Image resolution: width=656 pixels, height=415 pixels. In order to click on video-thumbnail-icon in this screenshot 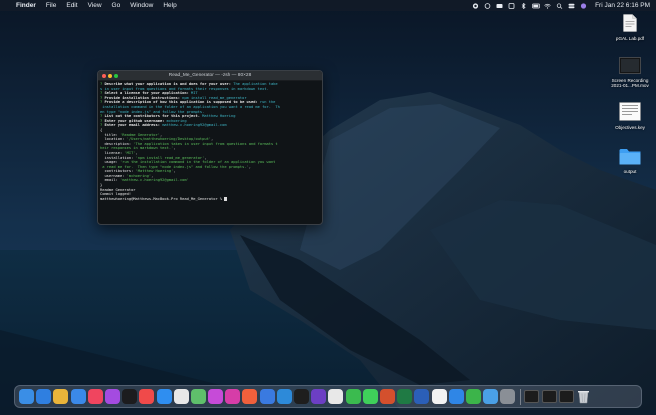, I will do `click(630, 66)`.